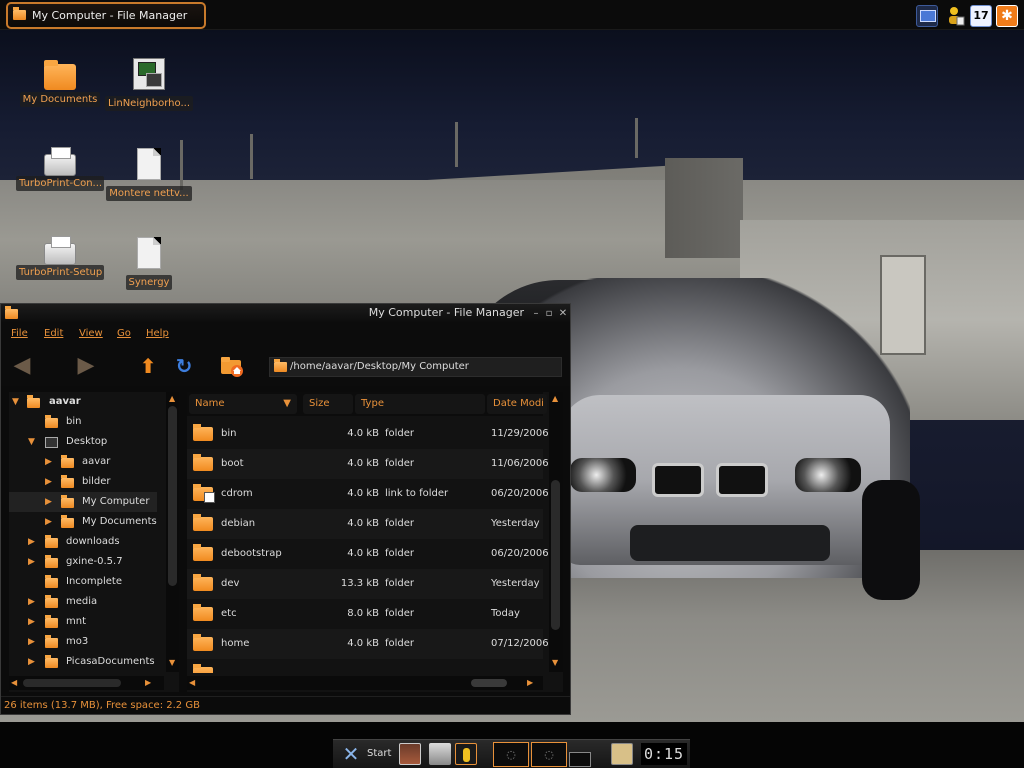  Describe the element at coordinates (83, 662) in the screenshot. I see `tree-item-picasadocuments: ▶ PicasaDocuments` at that location.